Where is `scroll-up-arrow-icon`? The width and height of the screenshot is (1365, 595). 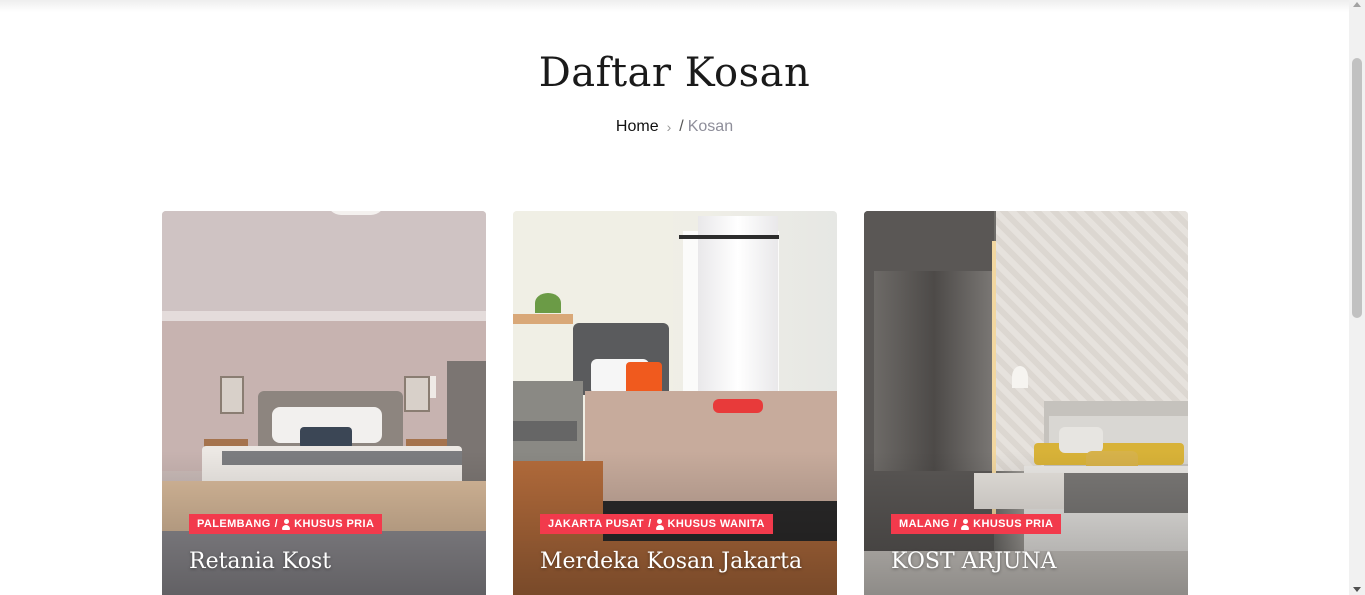
scroll-up-arrow-icon is located at coordinates (1357, 4).